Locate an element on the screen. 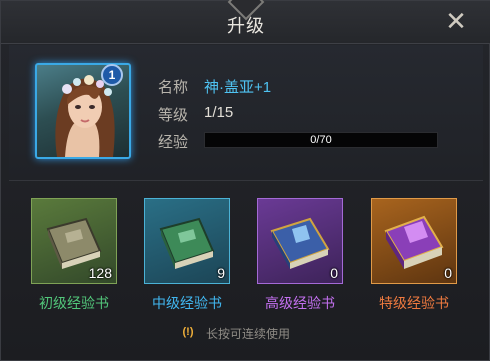 The height and width of the screenshot is (361, 490). book-intermediate-count: 9 is located at coordinates (221, 273).